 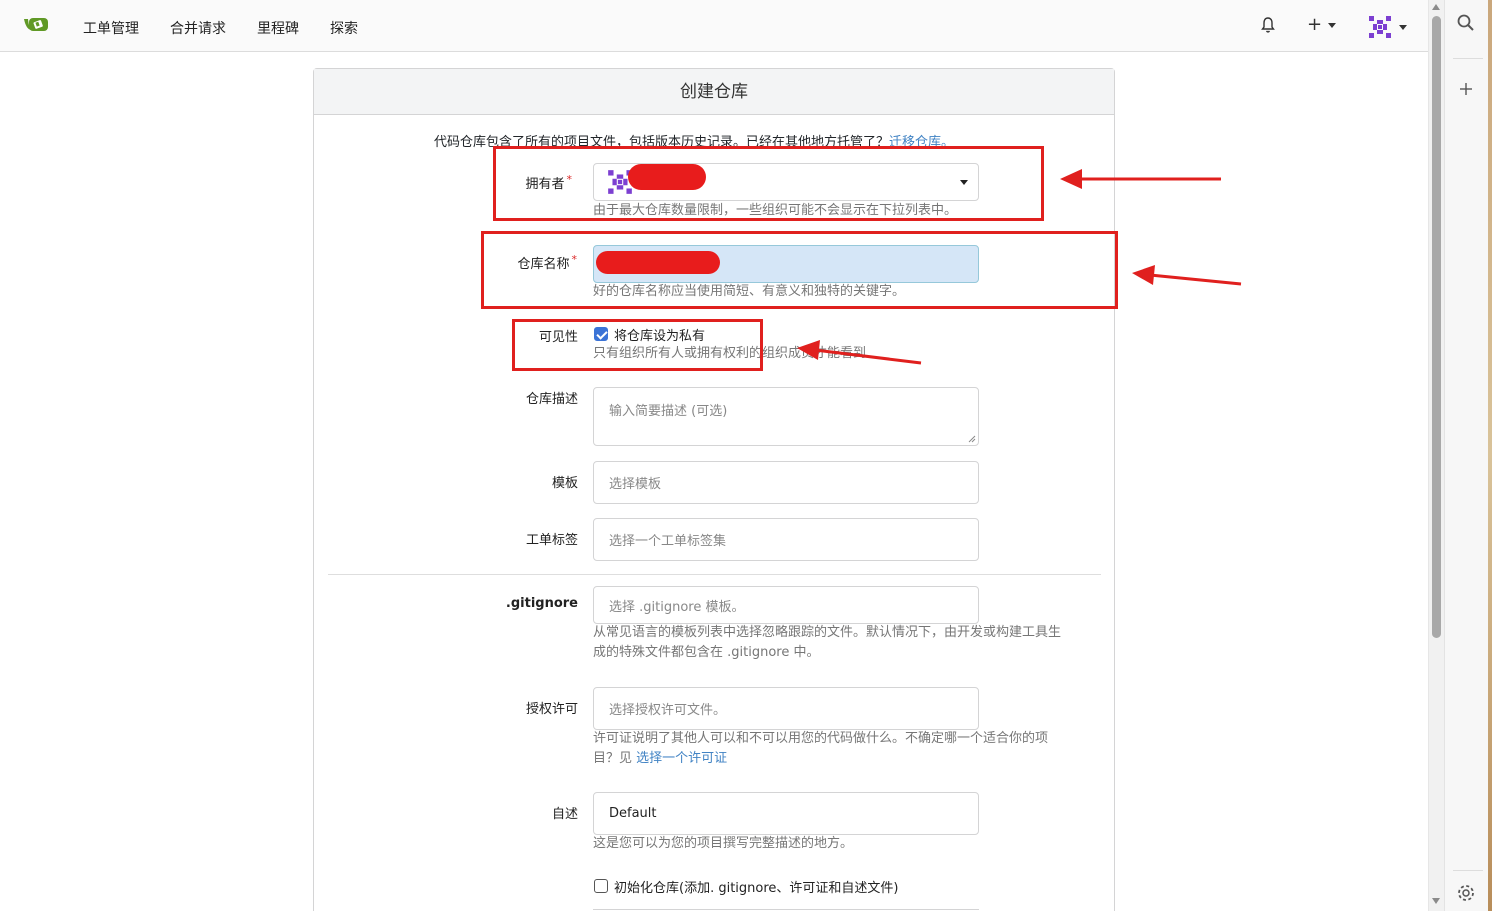 What do you see at coordinates (1490, 455) in the screenshot?
I see `window-edge` at bounding box center [1490, 455].